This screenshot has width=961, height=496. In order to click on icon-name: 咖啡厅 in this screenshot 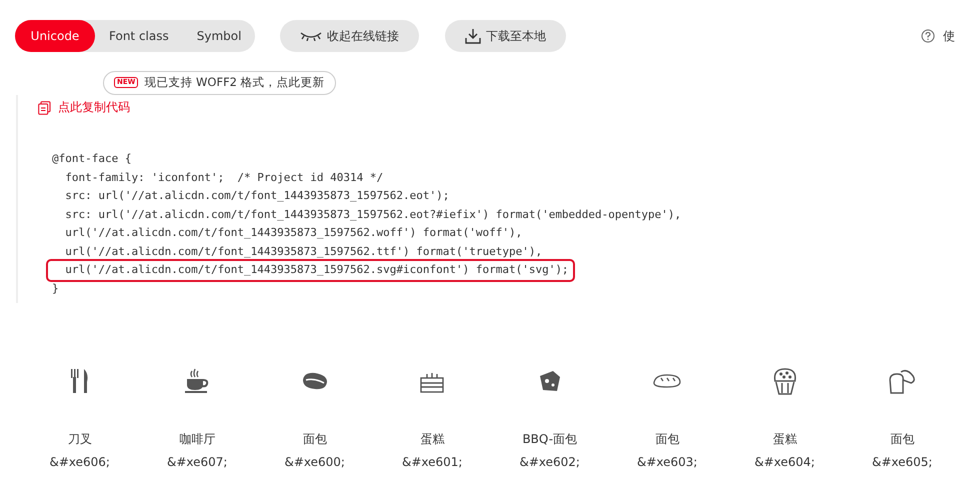, I will do `click(197, 439)`.